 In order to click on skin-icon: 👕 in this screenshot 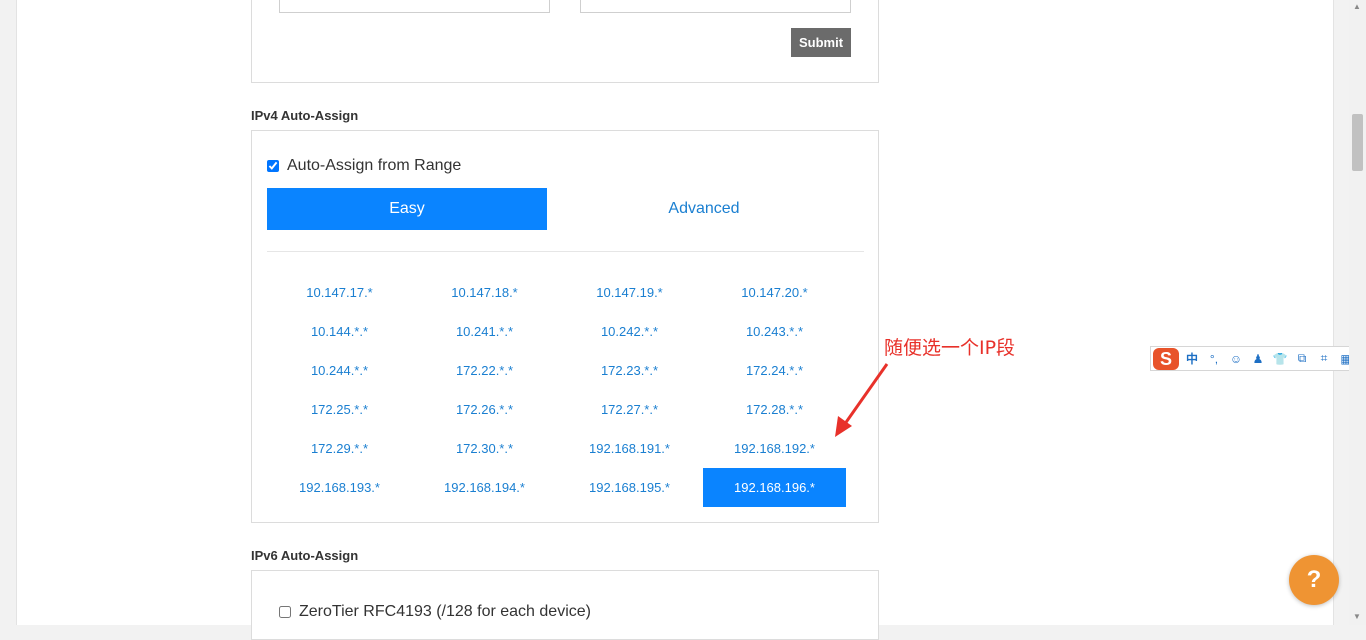, I will do `click(1280, 359)`.